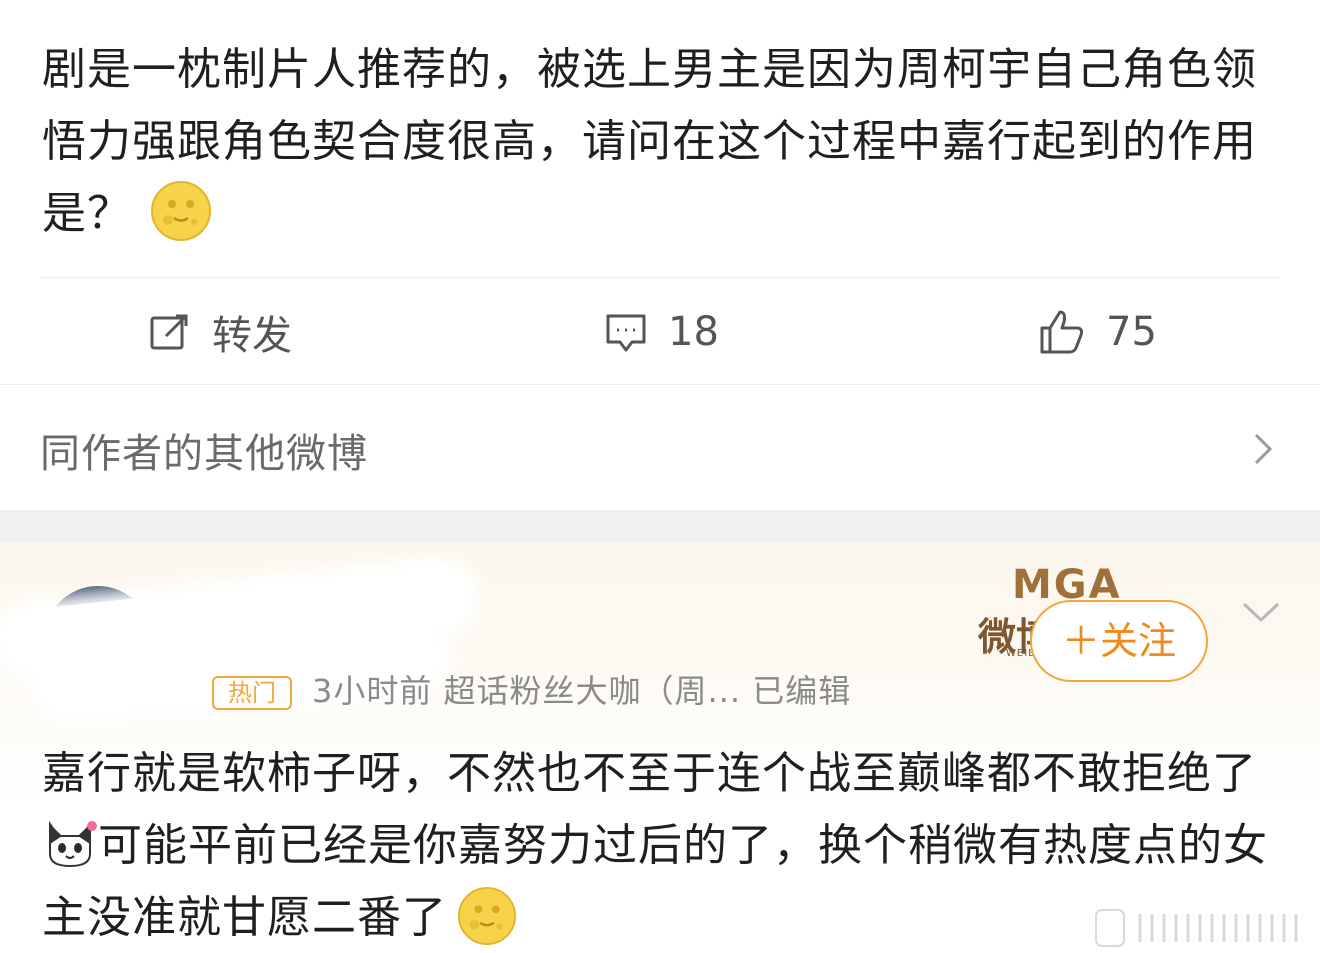 The height and width of the screenshot is (953, 1320). What do you see at coordinates (70, 842) in the screenshot?
I see `cat-emoji-icon` at bounding box center [70, 842].